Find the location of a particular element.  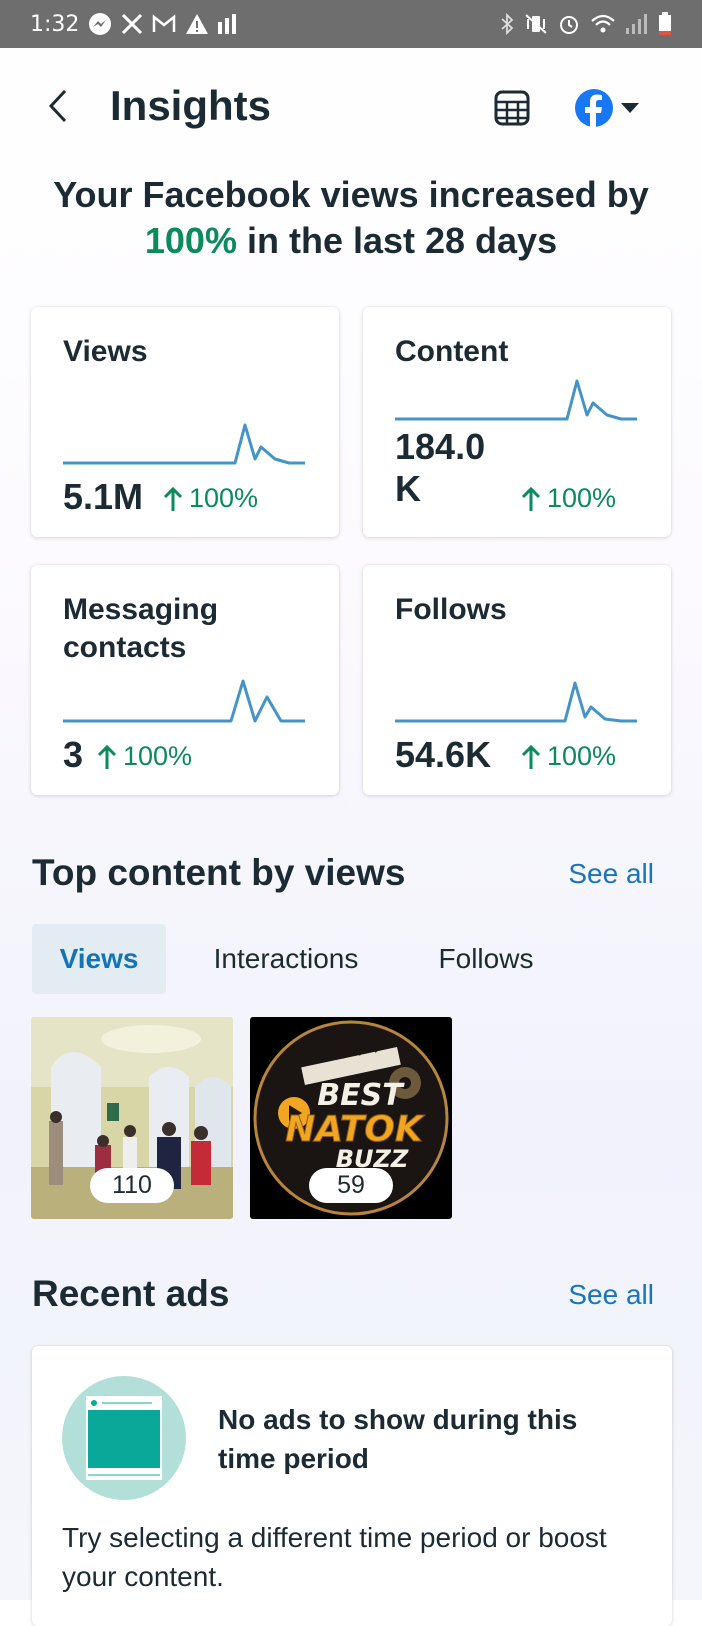

status-right is located at coordinates (586, 24).